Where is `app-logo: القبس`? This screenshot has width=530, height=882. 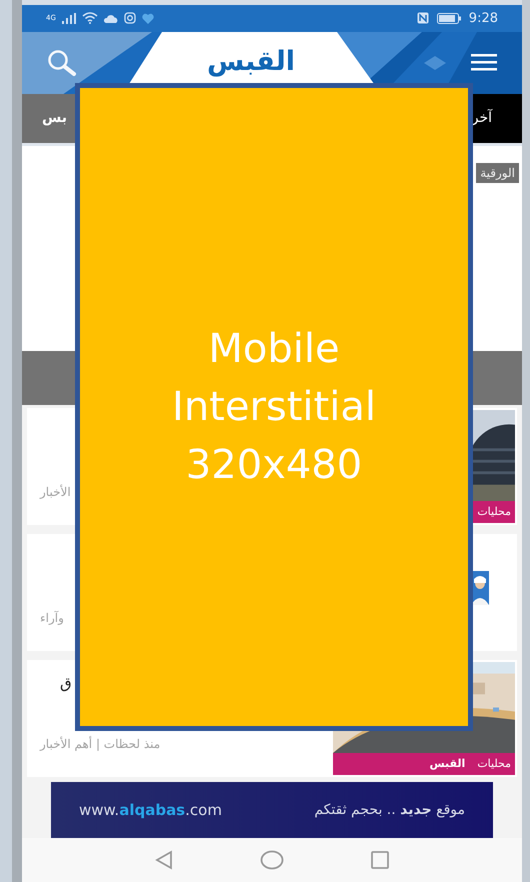 app-logo: القبس is located at coordinates (251, 61).